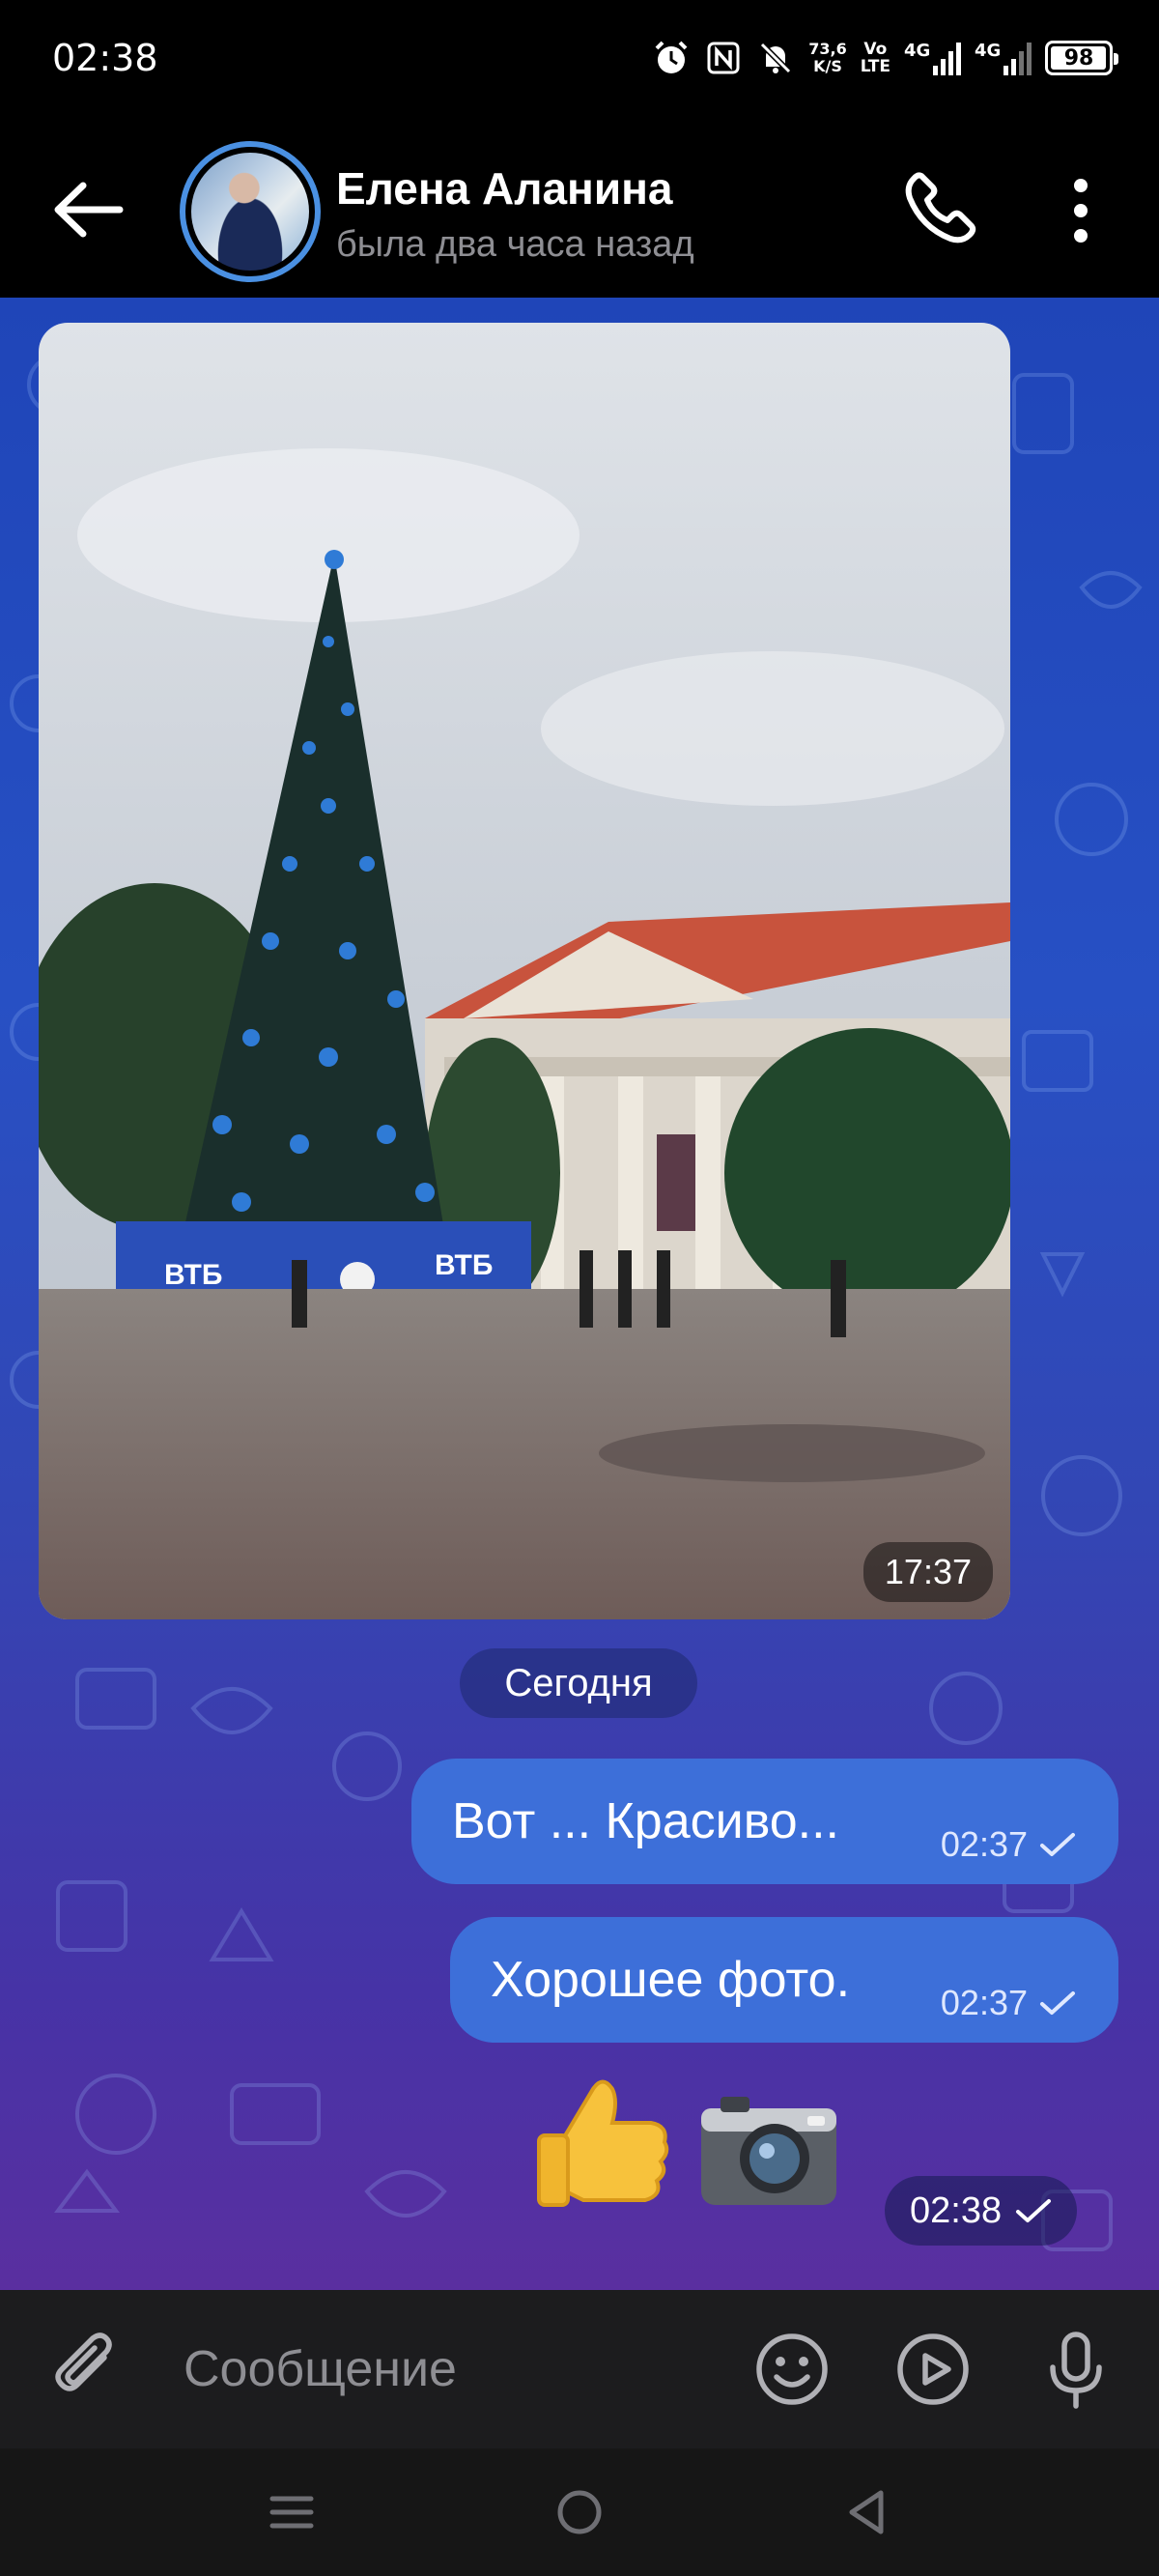 This screenshot has width=1159, height=2576. What do you see at coordinates (828, 66) in the screenshot?
I see `net-speed-unit: K/S` at bounding box center [828, 66].